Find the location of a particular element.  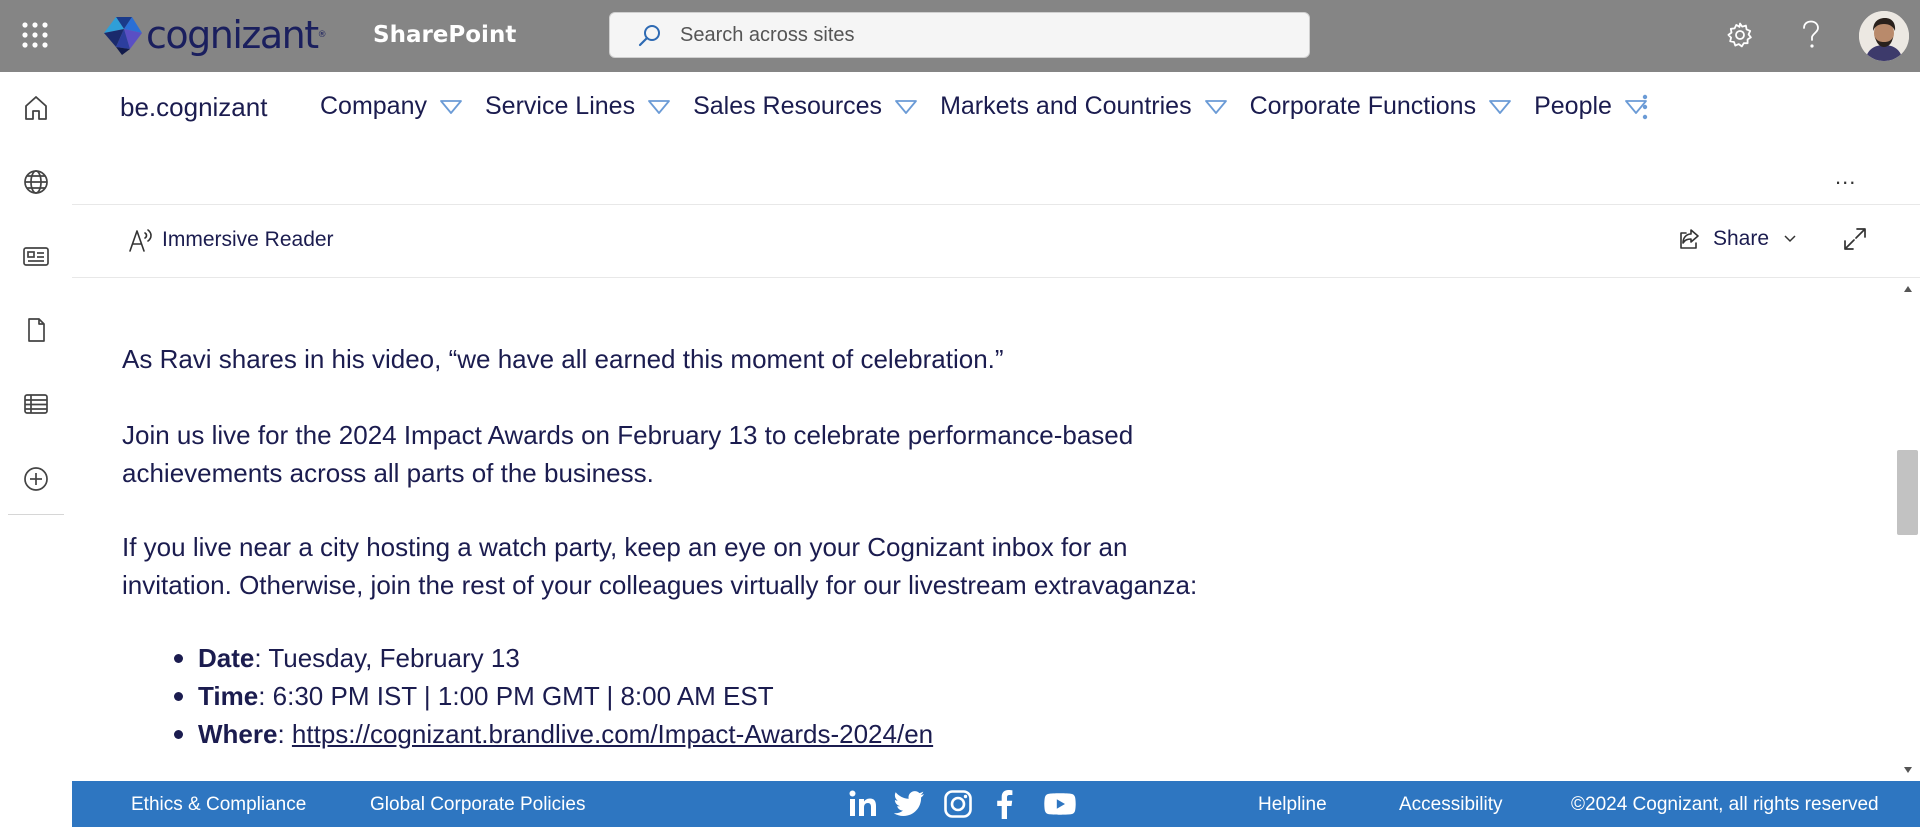

app-bar is located at coordinates (36, 449).